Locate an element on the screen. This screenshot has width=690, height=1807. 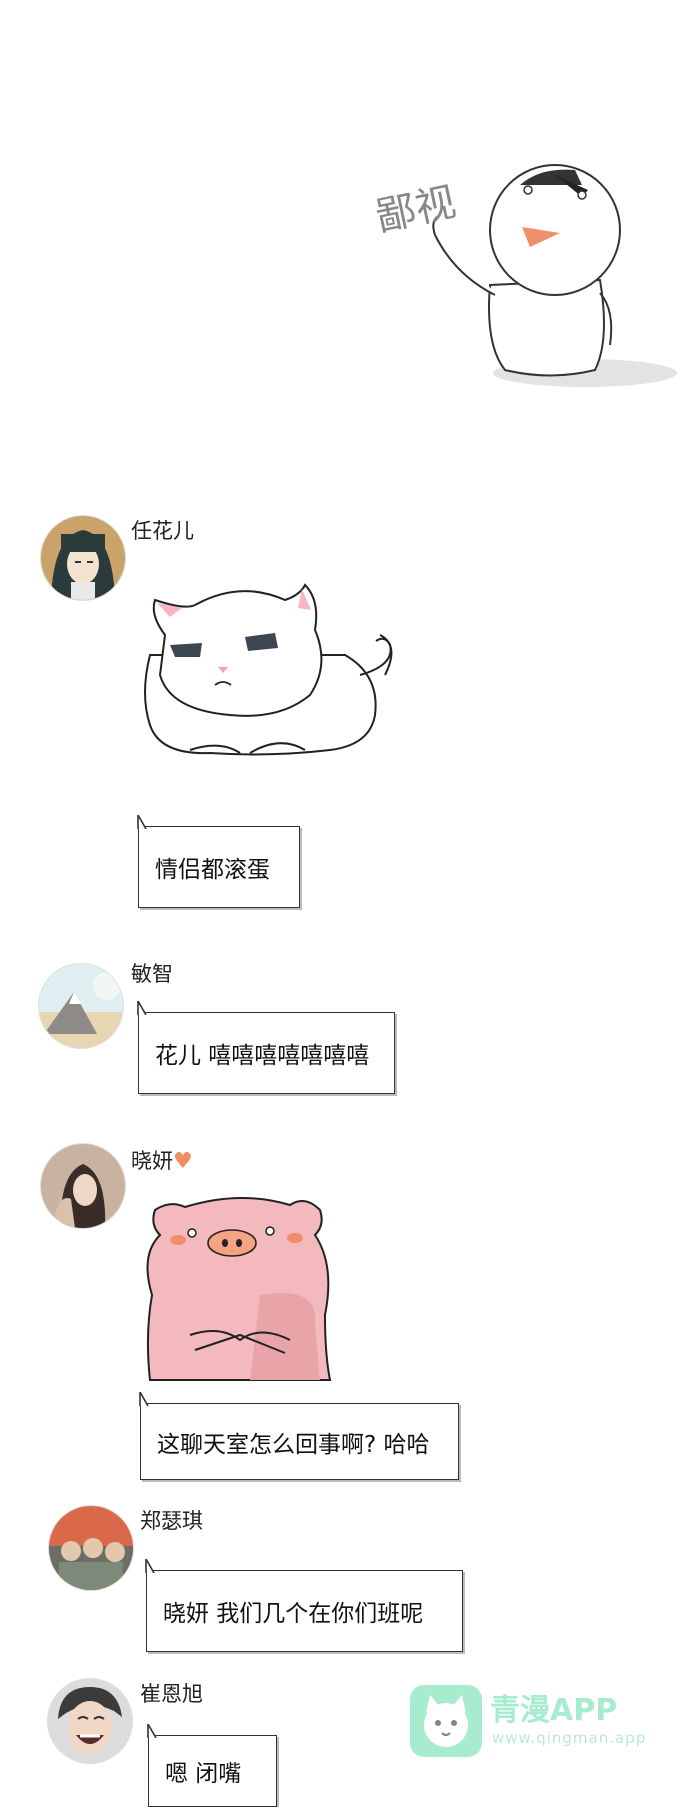
sender-name: 任花儿 is located at coordinates (162, 531).